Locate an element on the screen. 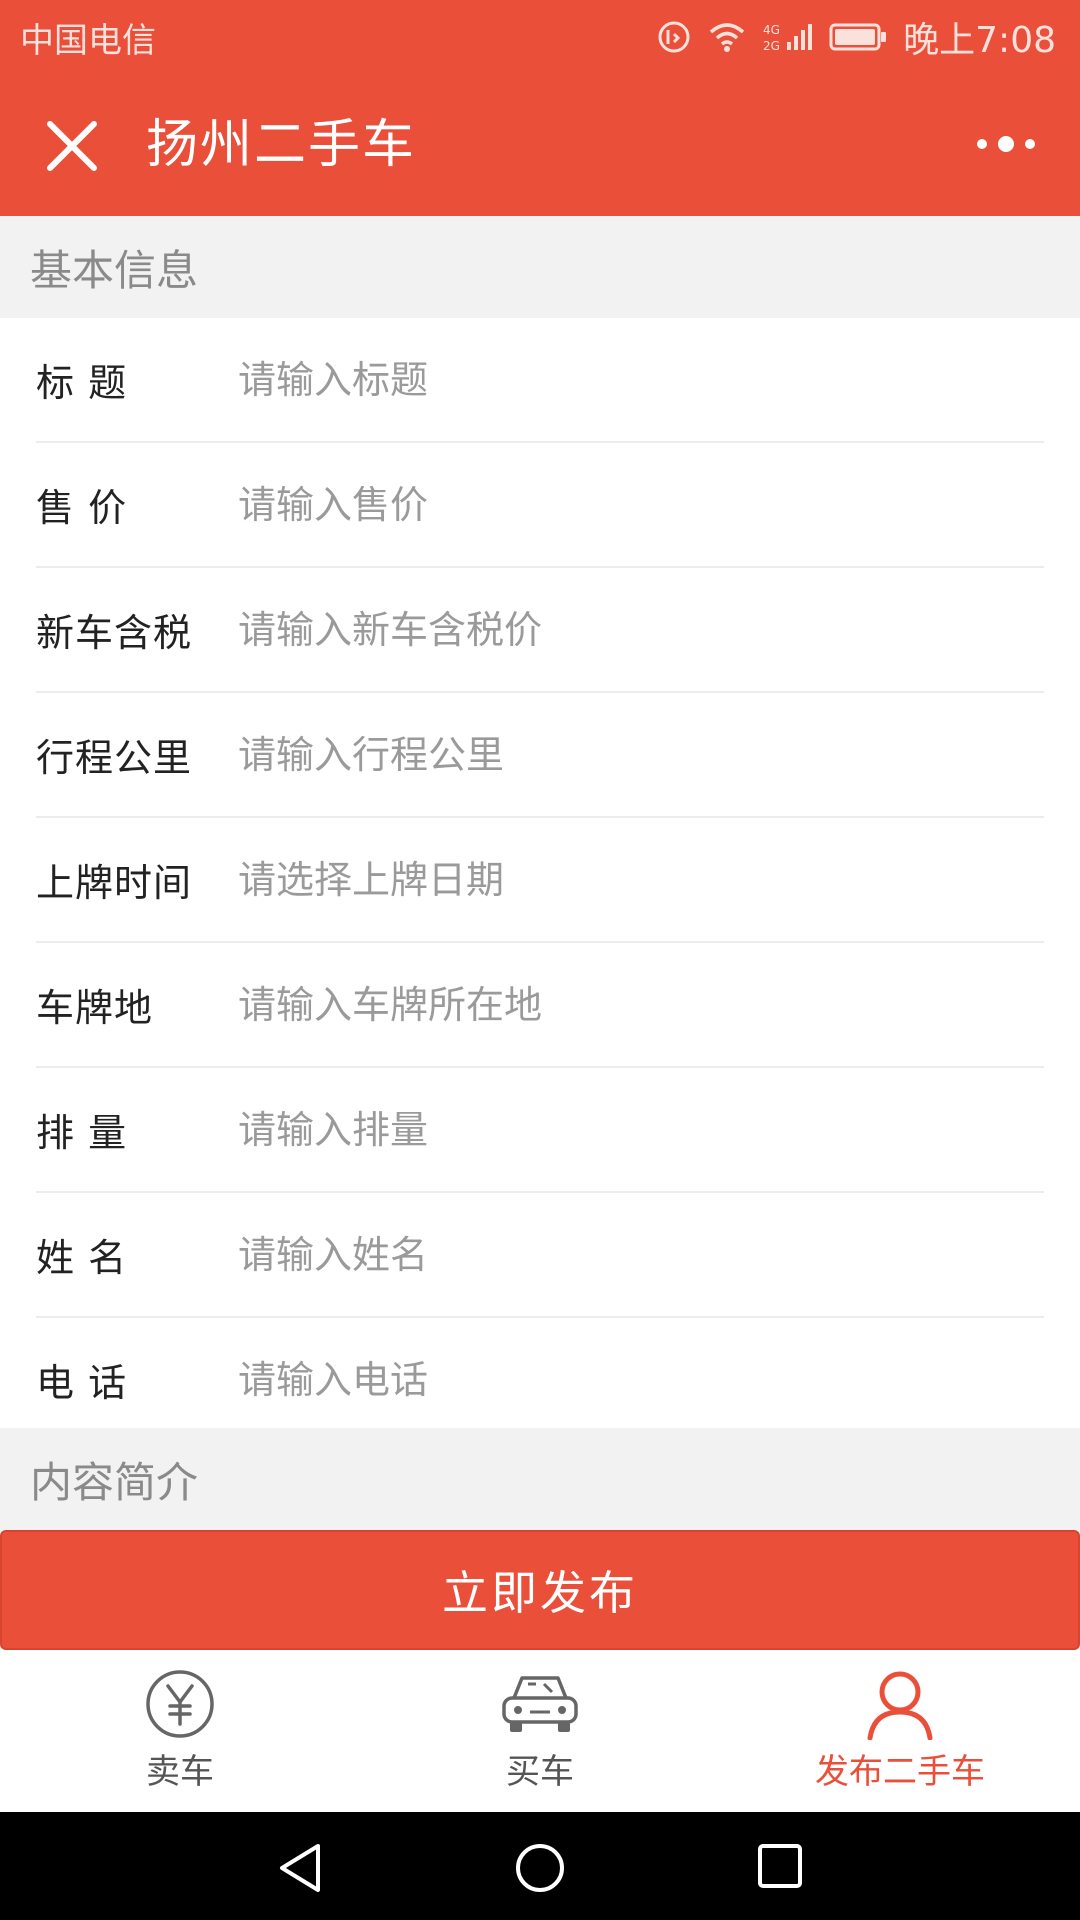  name-input is located at coordinates (641, 1254).